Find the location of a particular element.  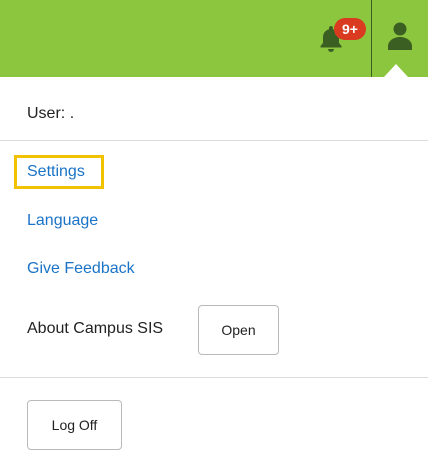

log-off-button: Log Off is located at coordinates (74, 425).